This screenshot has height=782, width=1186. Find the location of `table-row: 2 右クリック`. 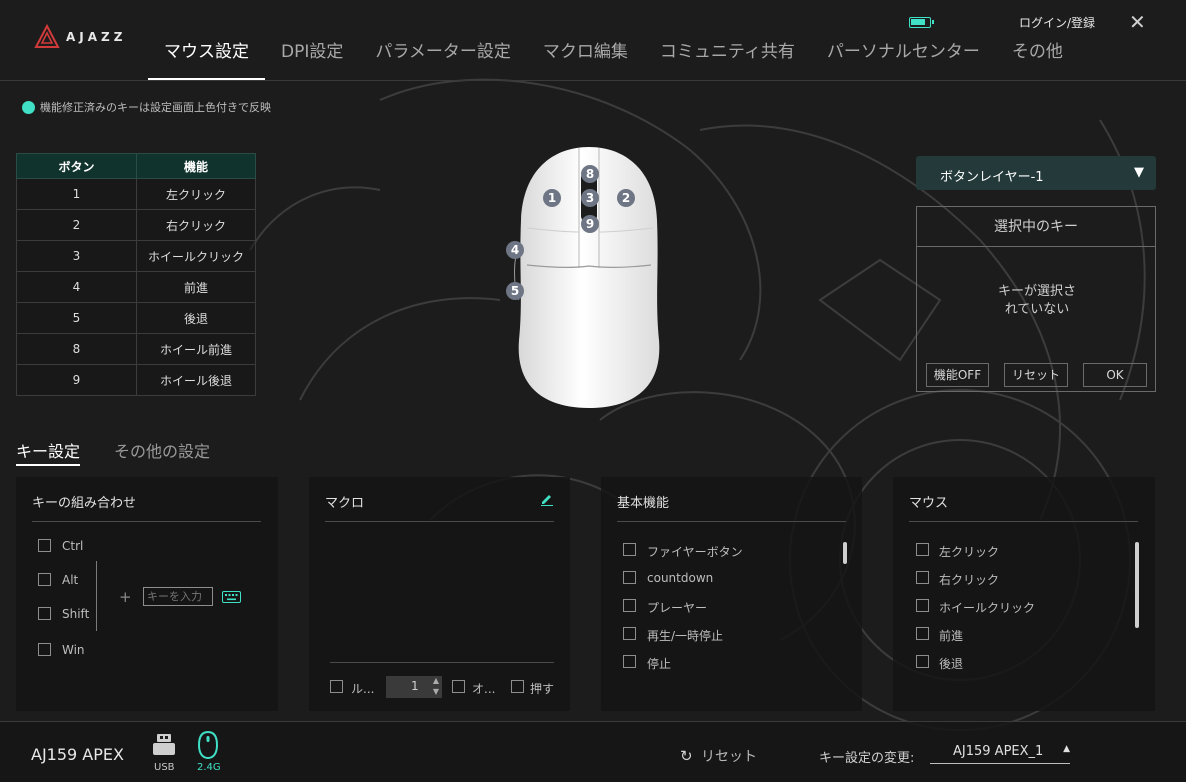

table-row: 2 右クリック is located at coordinates (136, 225).